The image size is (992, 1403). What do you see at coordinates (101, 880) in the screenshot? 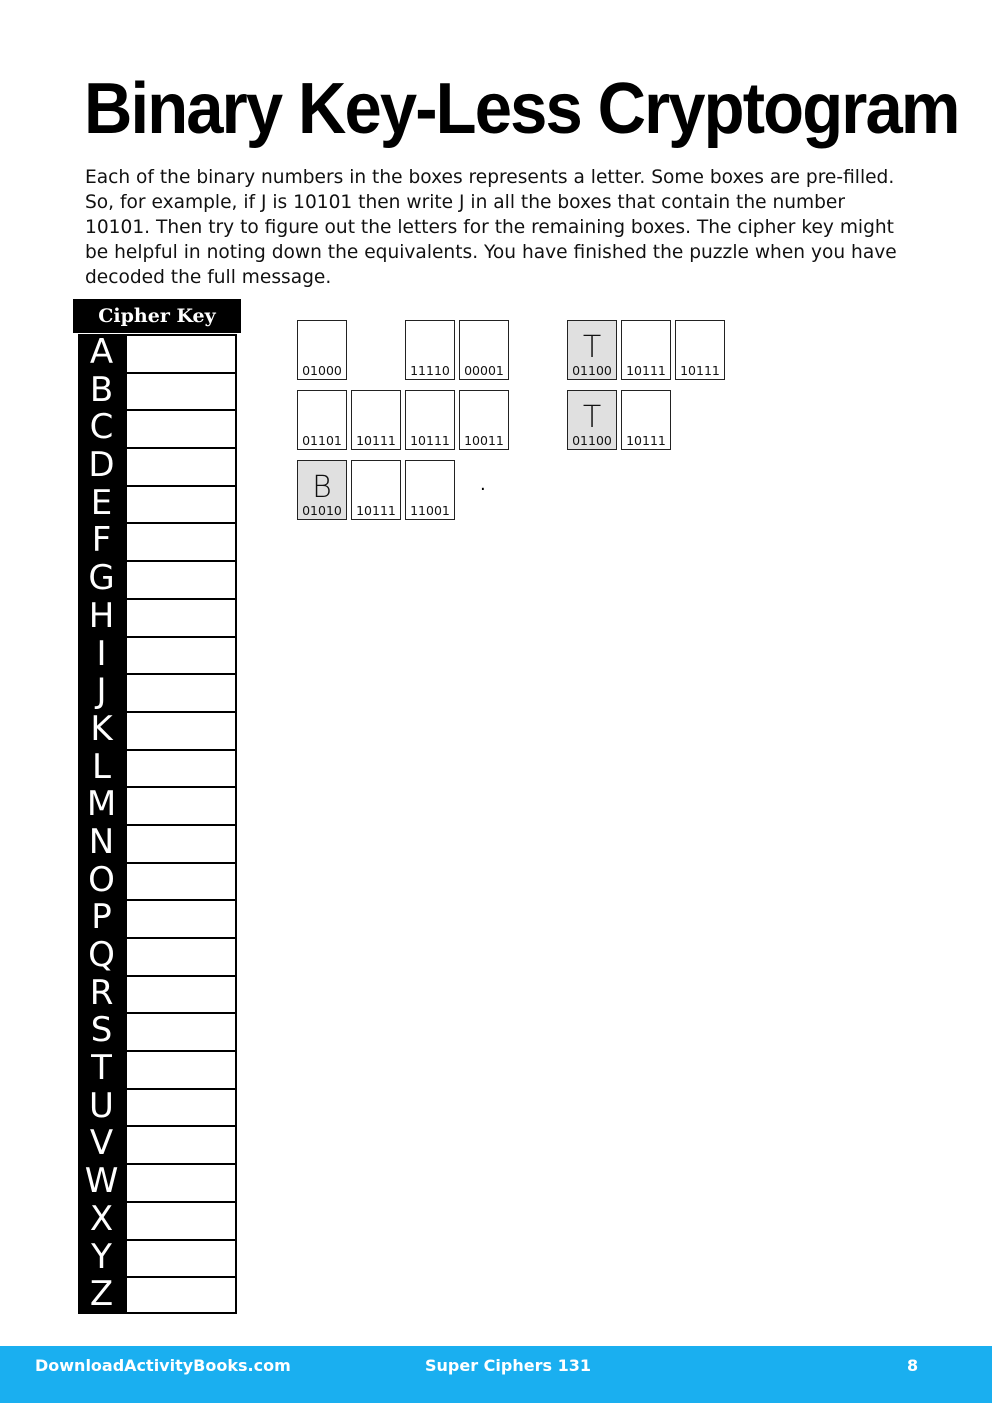
I see `cipher-key-letter: O` at bounding box center [101, 880].